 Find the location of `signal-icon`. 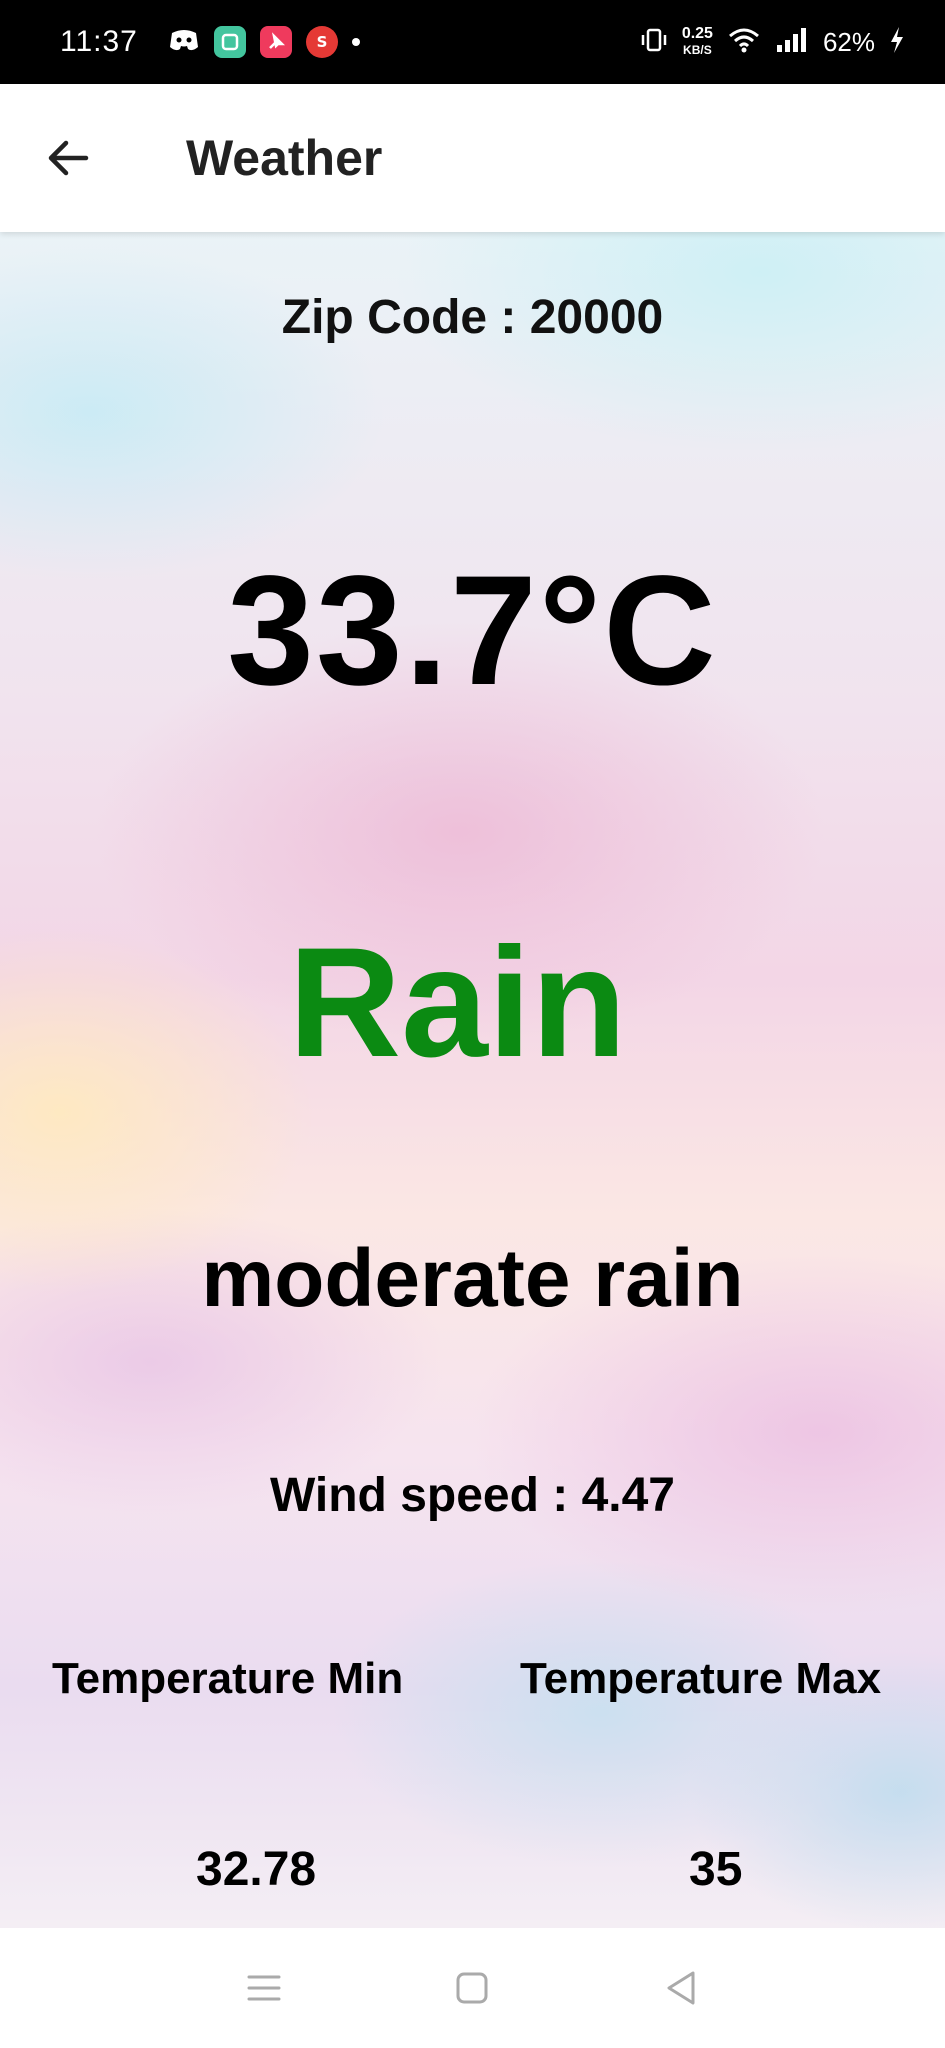

signal-icon is located at coordinates (792, 42).